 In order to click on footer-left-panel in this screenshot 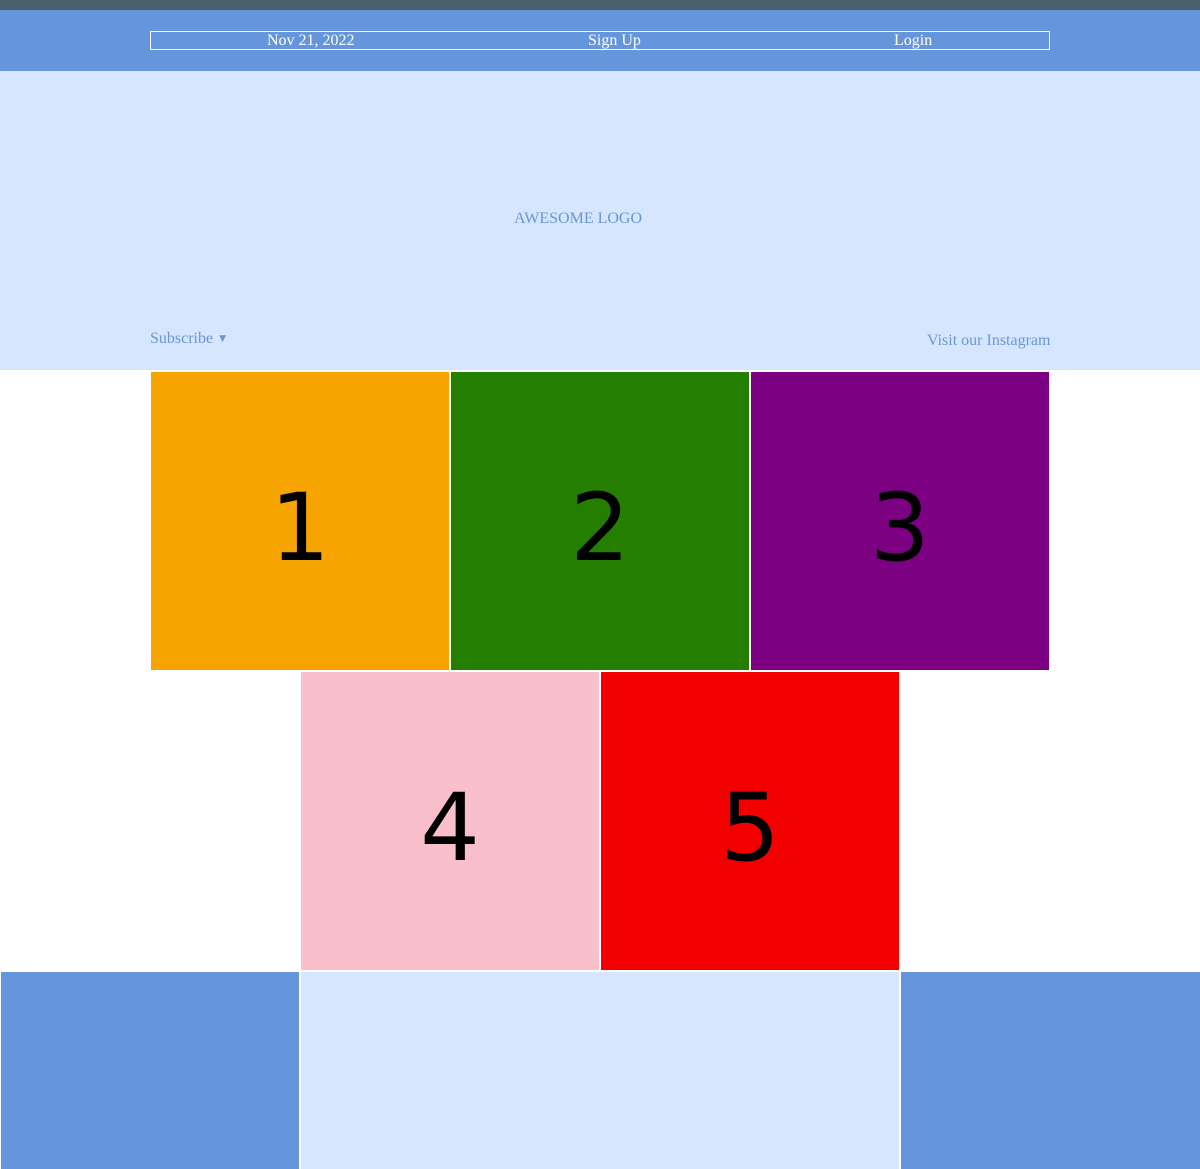, I will do `click(150, 1070)`.